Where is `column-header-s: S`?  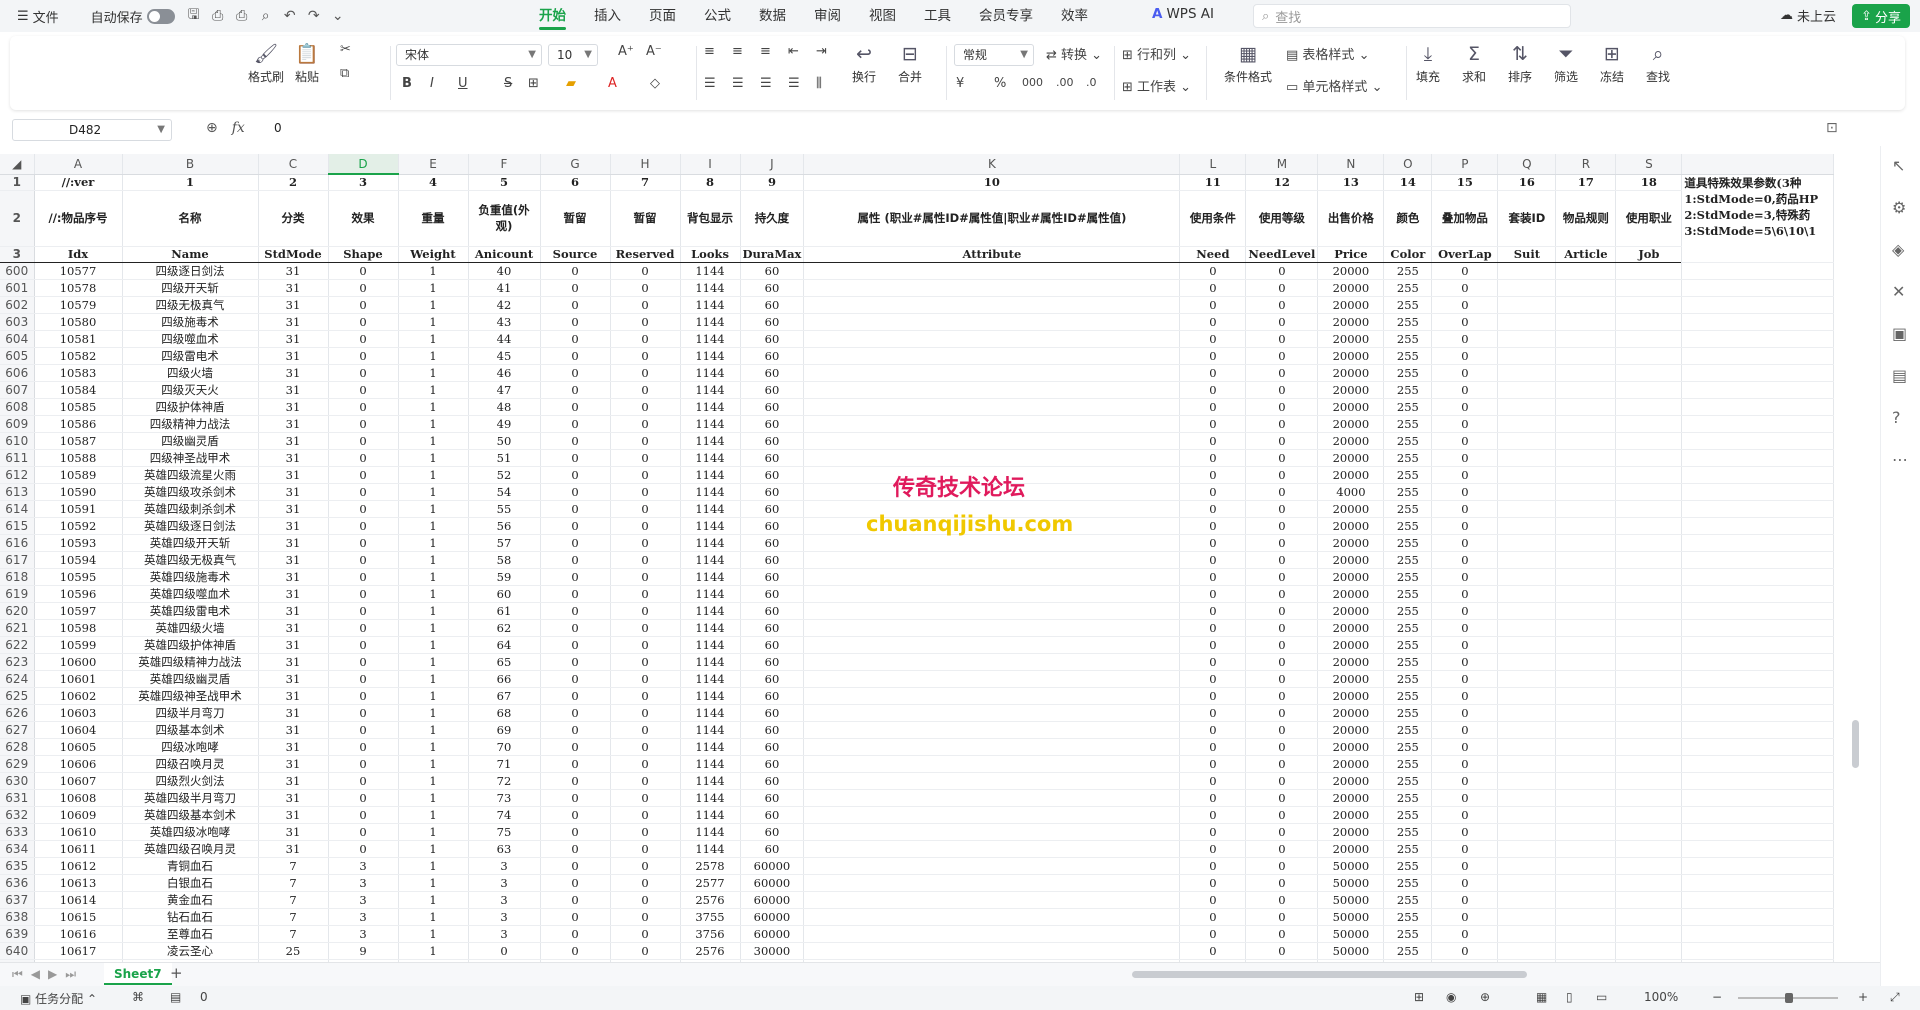 column-header-s: S is located at coordinates (1649, 164).